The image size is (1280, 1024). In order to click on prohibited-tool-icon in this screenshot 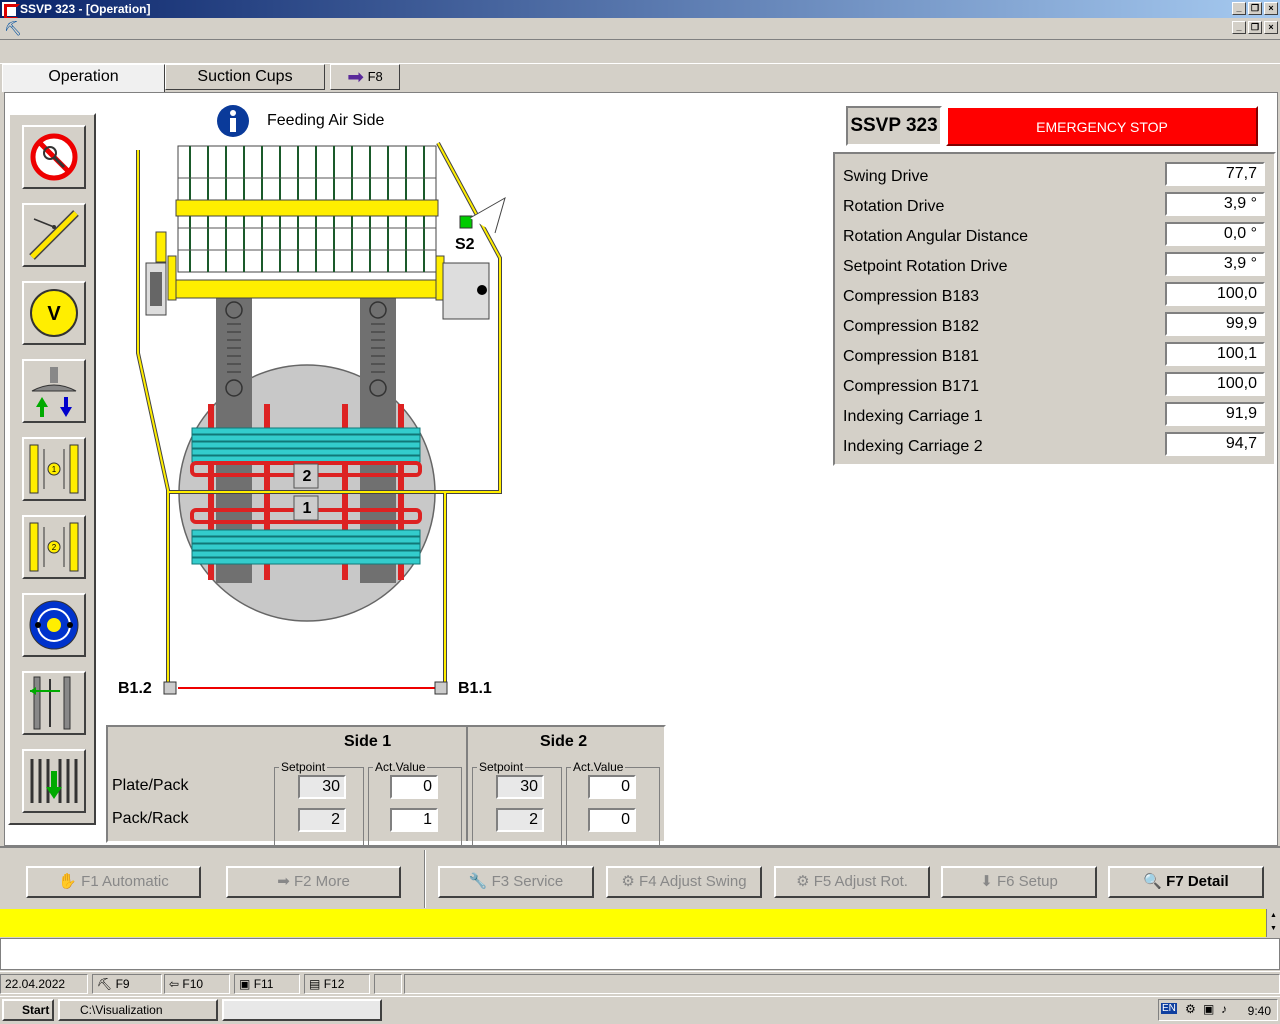, I will do `click(54, 157)`.